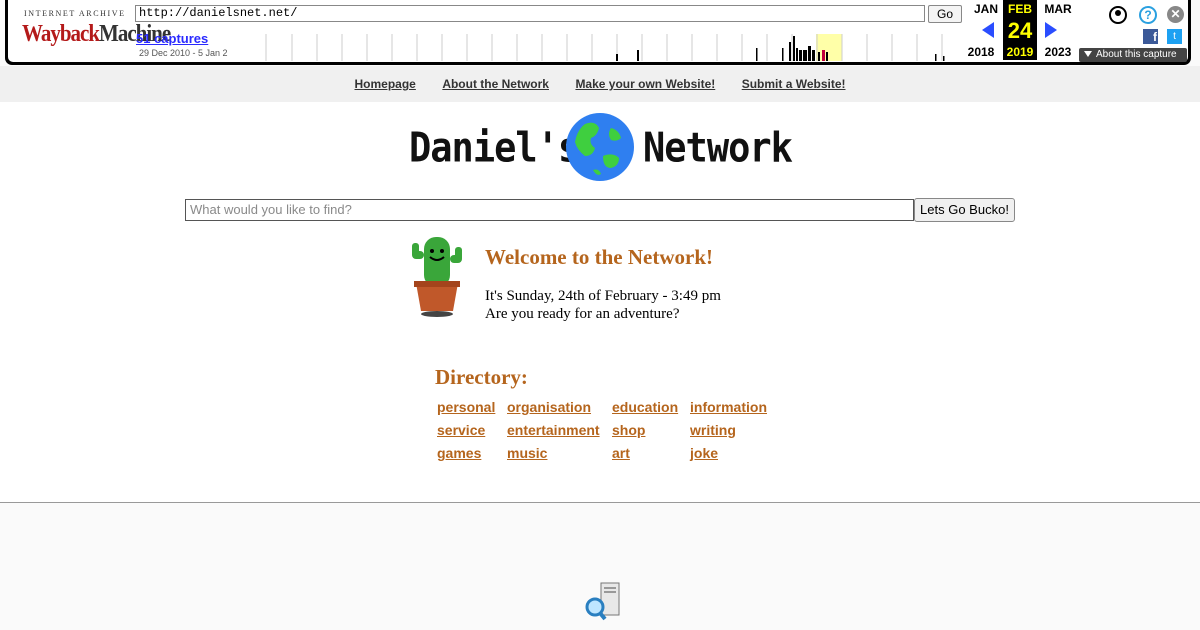 The height and width of the screenshot is (630, 1200). I want to click on dir-link-writing: writing, so click(713, 430).